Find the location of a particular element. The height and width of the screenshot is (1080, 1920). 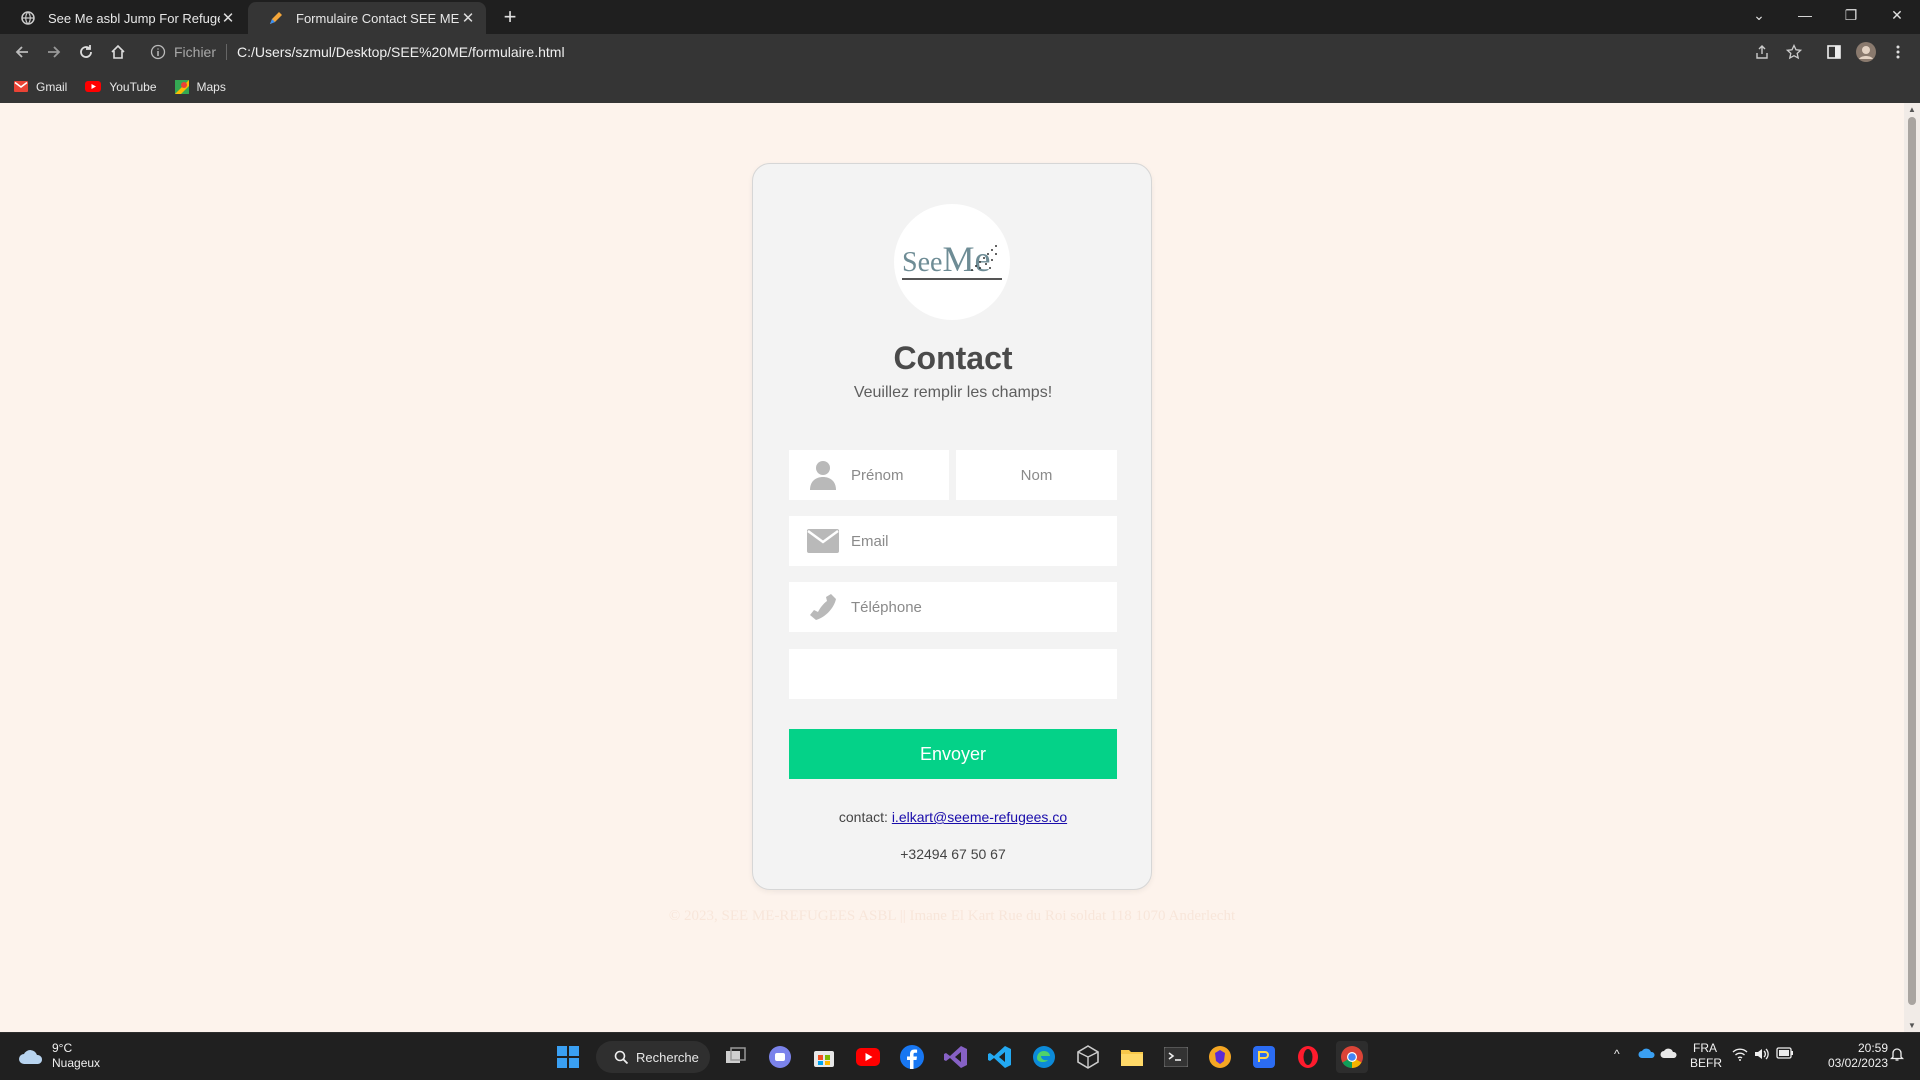

home-icon is located at coordinates (118, 51).